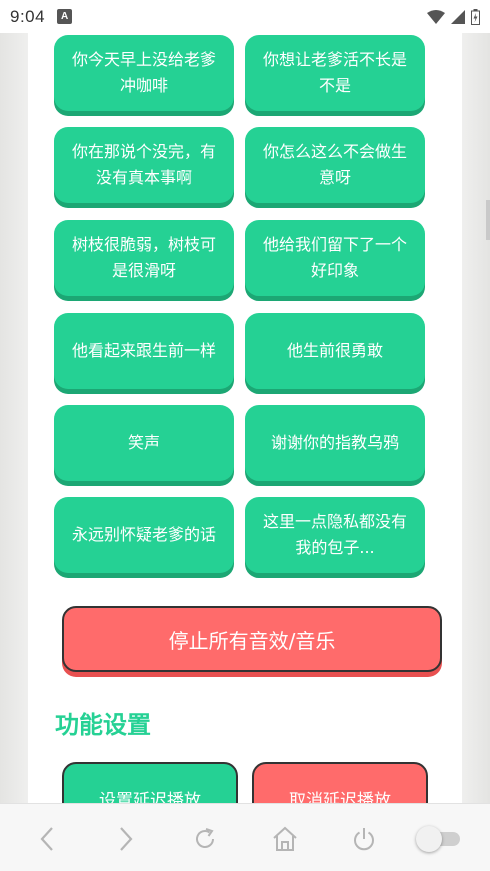 The height and width of the screenshot is (871, 490). What do you see at coordinates (436, 16) in the screenshot?
I see `wifi-icon` at bounding box center [436, 16].